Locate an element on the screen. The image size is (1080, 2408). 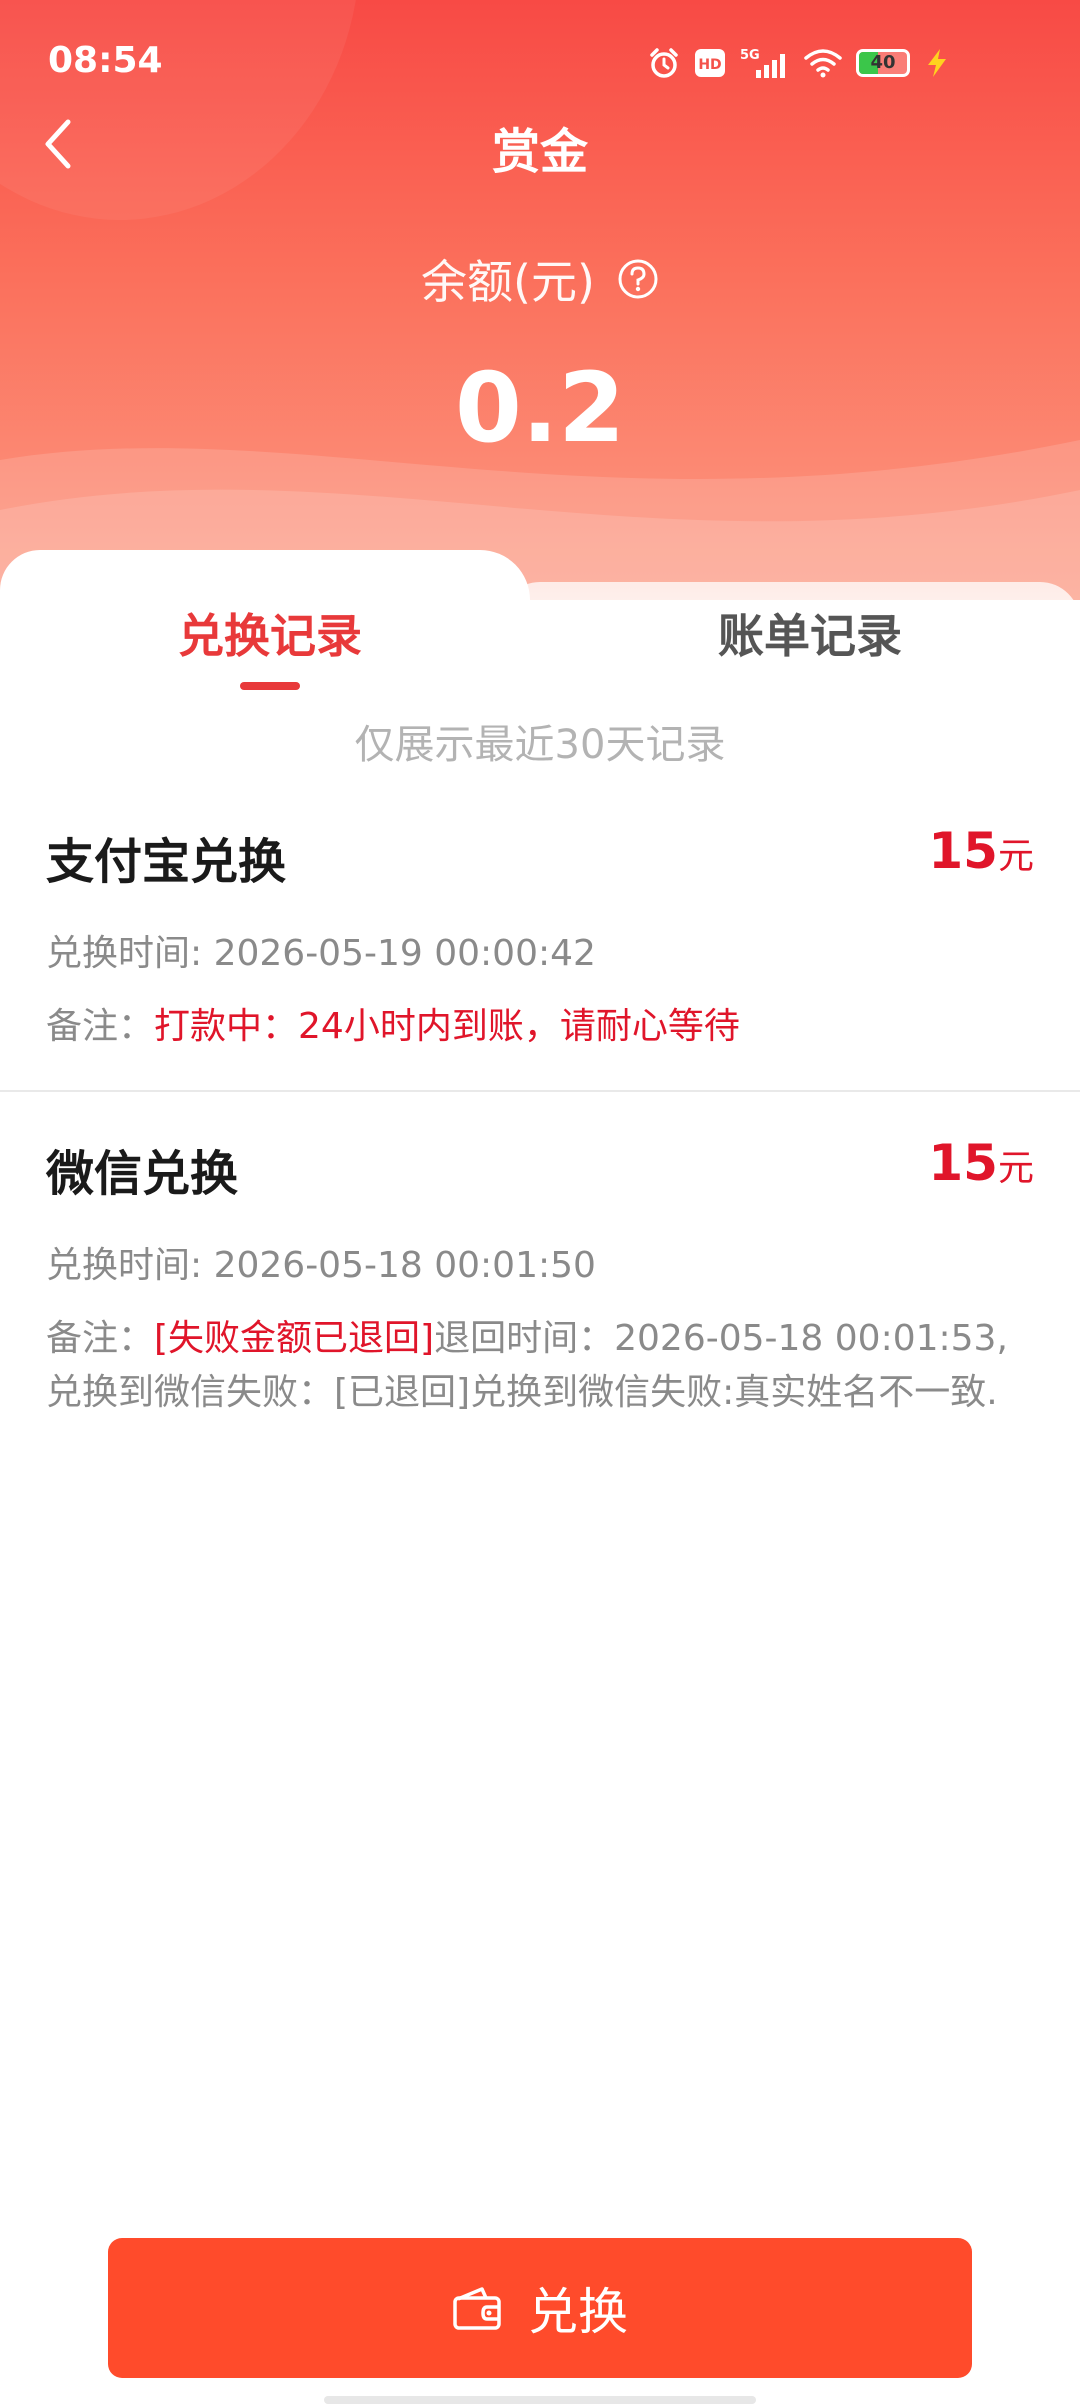
signal-5g-icon: 5G is located at coordinates (762, 63).